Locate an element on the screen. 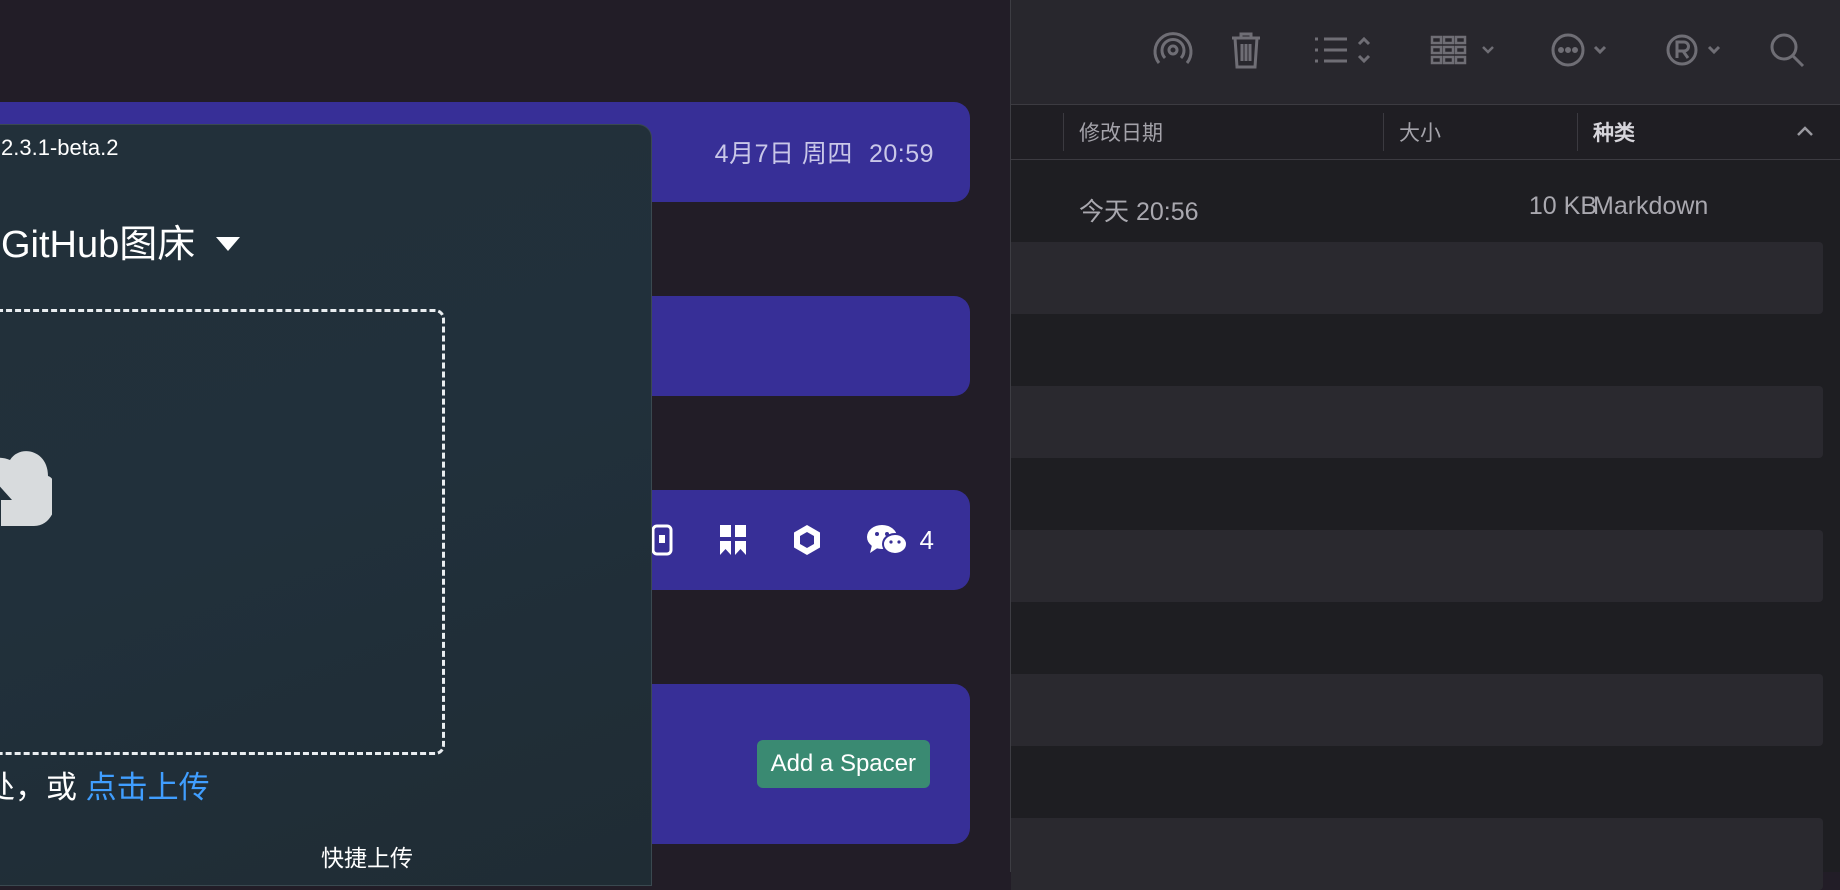  app-version: 2.3.1-beta.2 is located at coordinates (60, 147).